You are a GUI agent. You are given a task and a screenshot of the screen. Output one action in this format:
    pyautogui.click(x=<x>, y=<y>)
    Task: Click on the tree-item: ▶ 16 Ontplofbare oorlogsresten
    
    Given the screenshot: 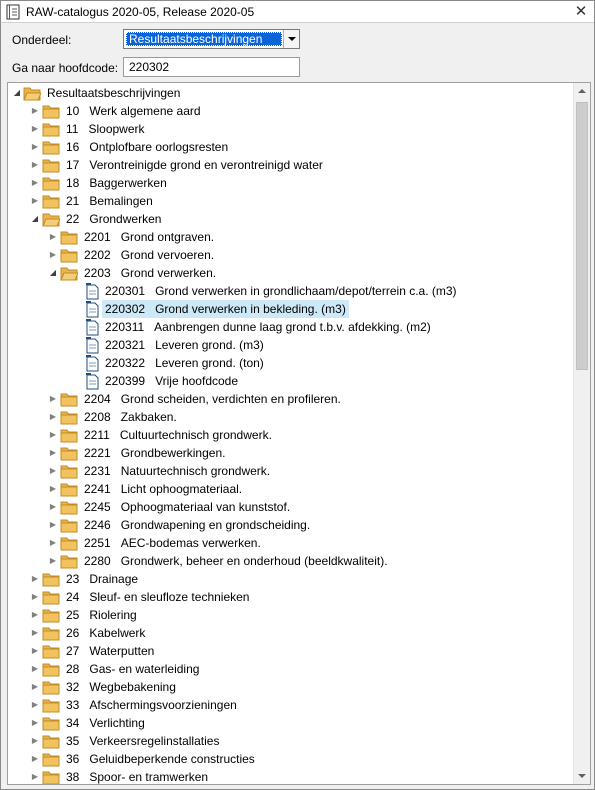 What is the action you would take?
    pyautogui.click(x=291, y=147)
    